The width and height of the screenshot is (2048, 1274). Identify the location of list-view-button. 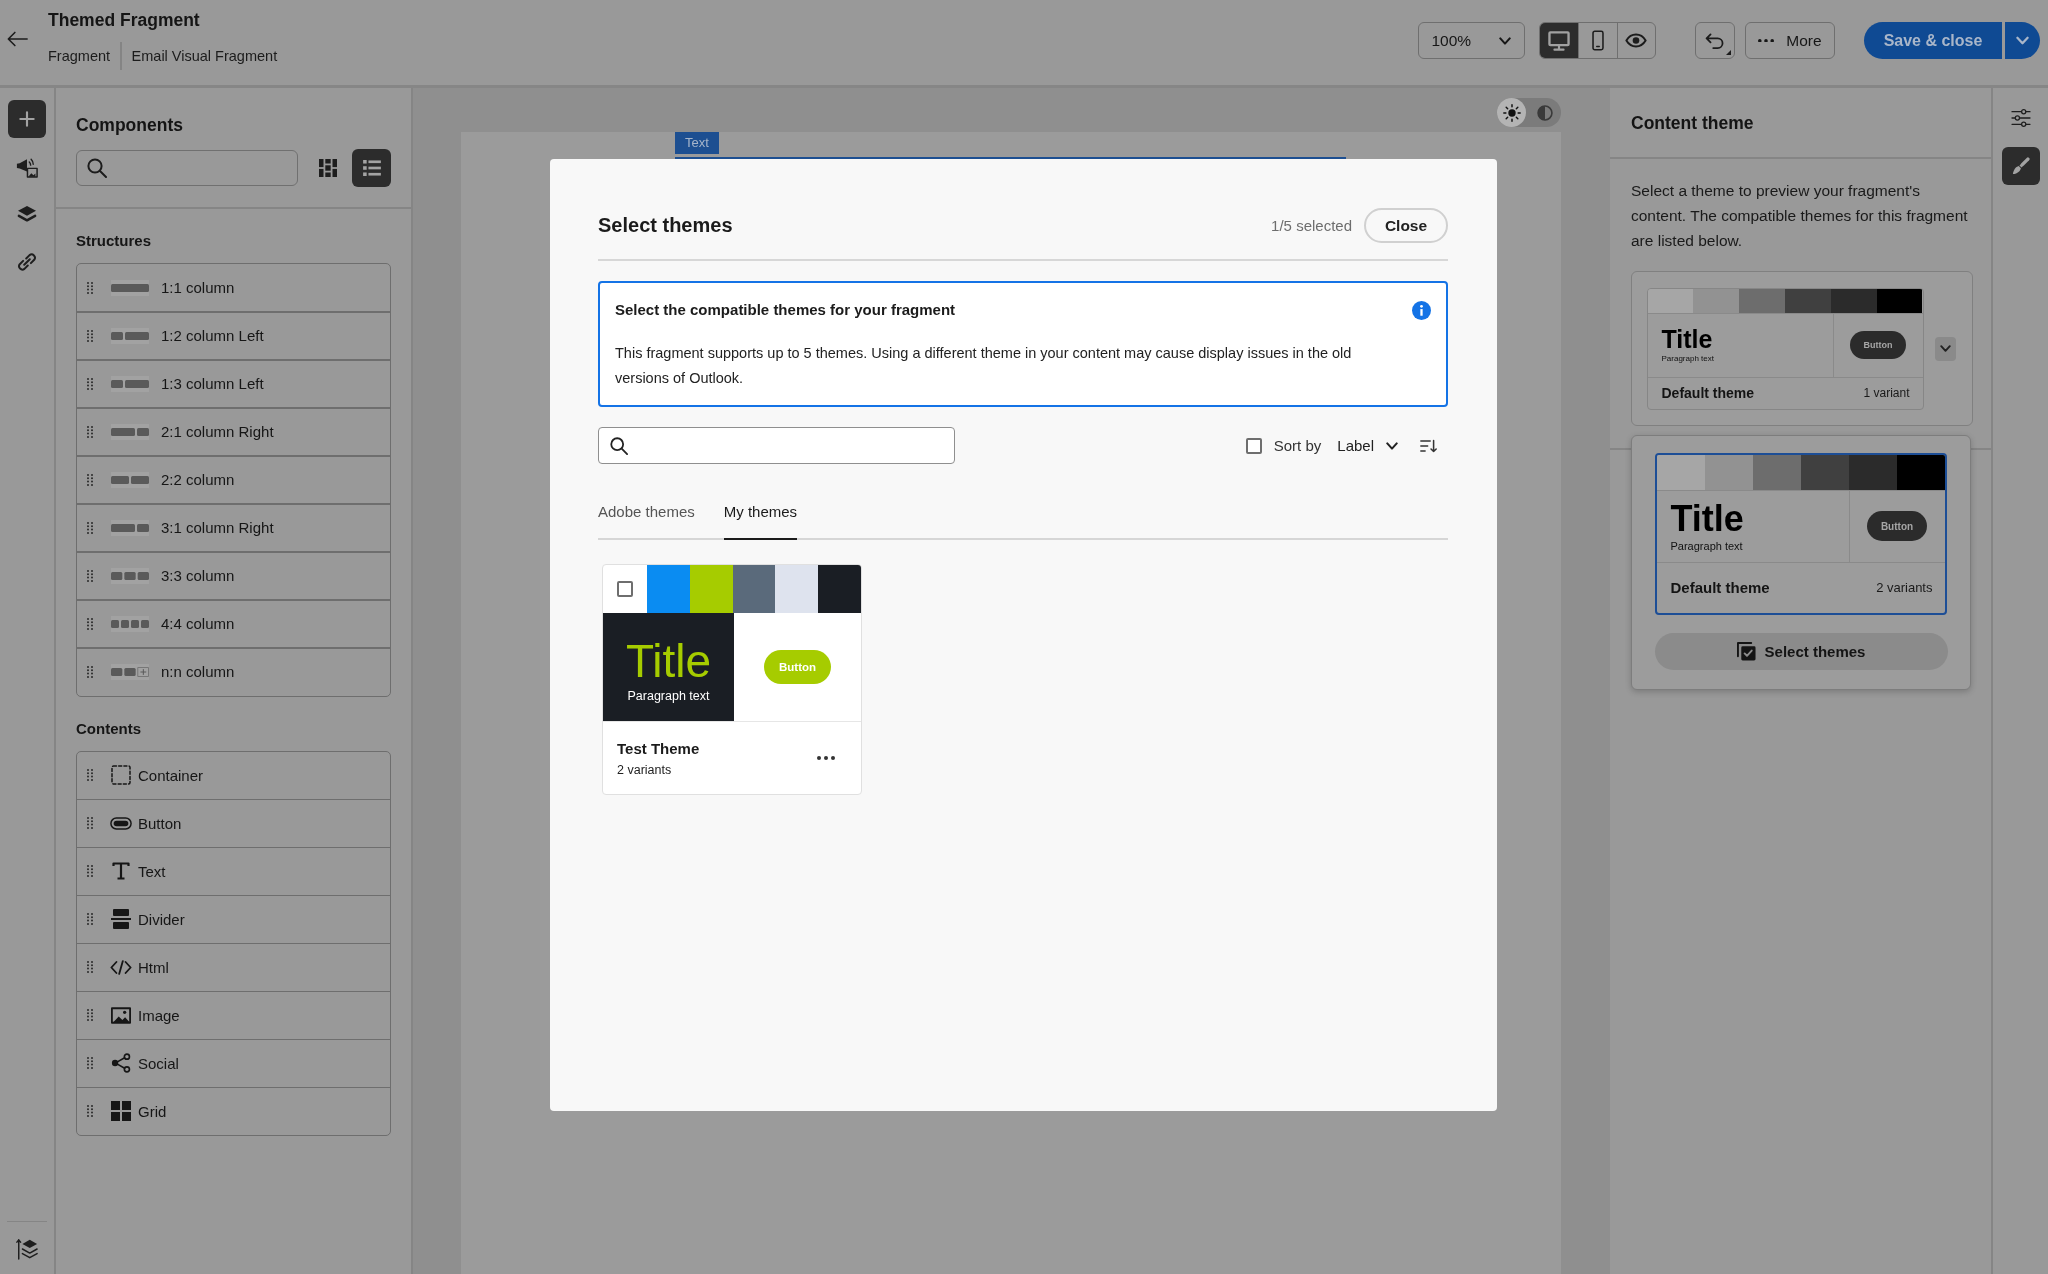
(371, 168).